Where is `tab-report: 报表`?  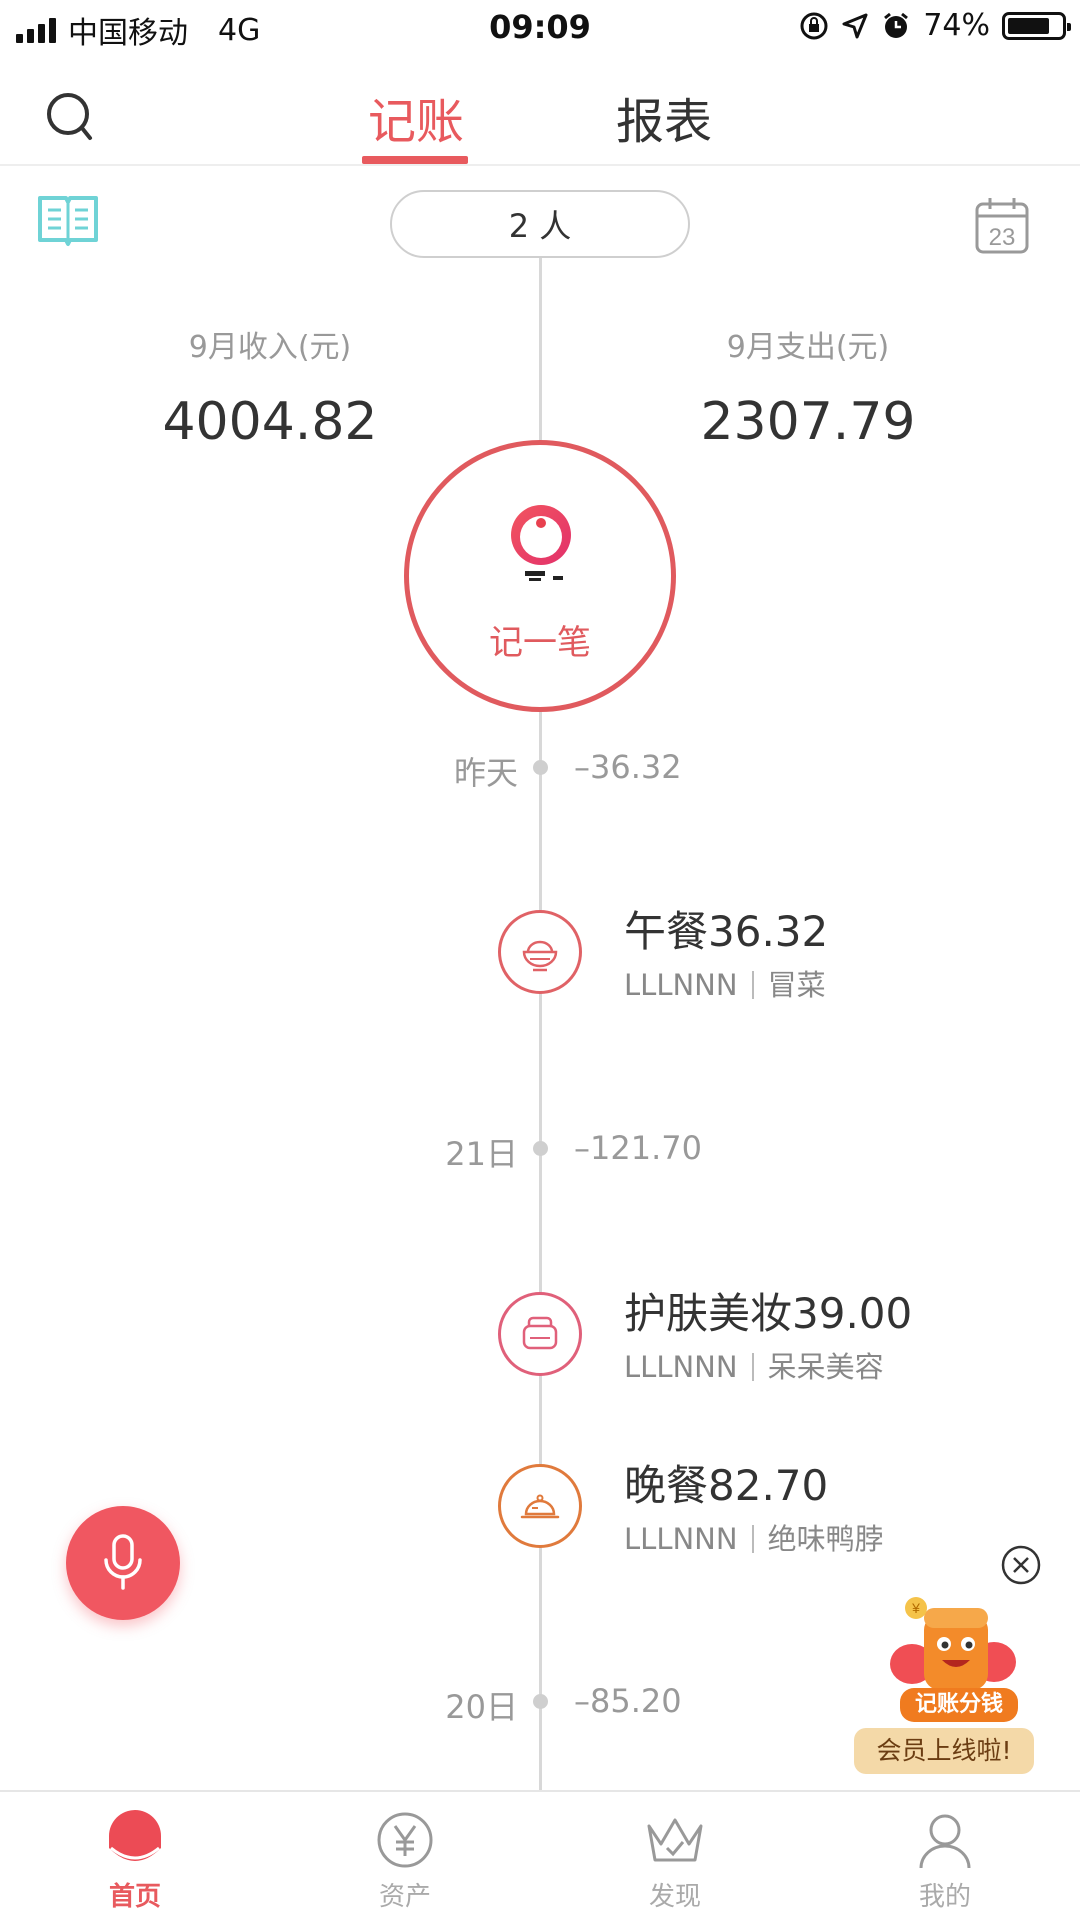
tab-report: 报表 is located at coordinates (664, 117).